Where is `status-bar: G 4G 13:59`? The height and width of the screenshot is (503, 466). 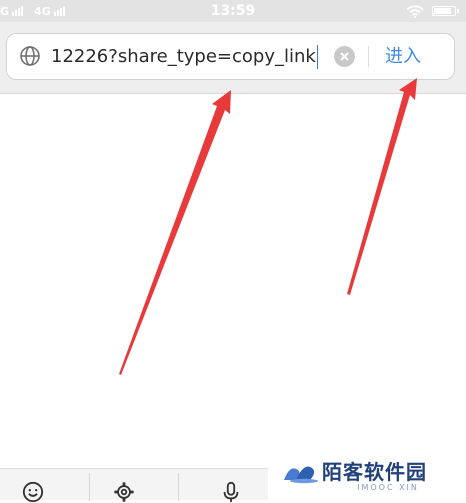
status-bar: G 4G 13:59 is located at coordinates (233, 11).